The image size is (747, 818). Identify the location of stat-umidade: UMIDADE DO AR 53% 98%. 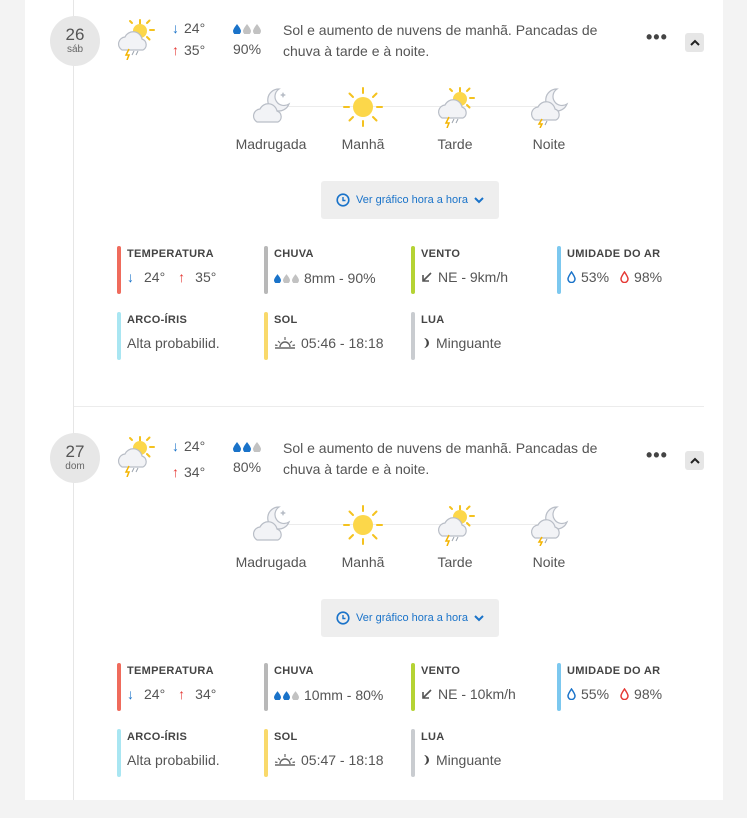
(609, 270).